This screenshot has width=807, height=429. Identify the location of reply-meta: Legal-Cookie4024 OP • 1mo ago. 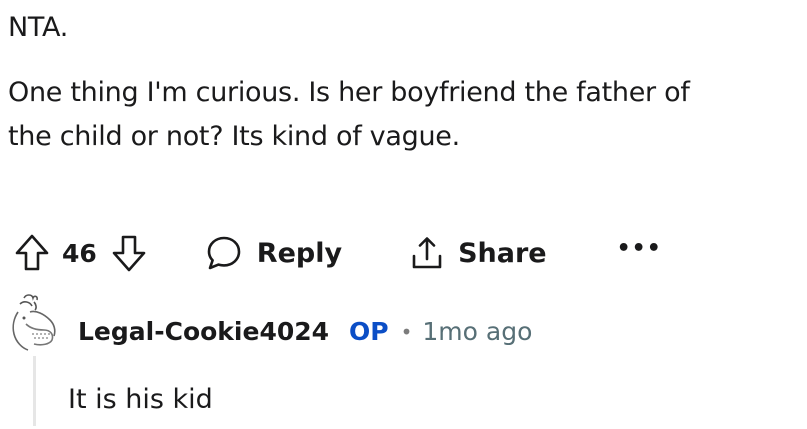
(305, 331).